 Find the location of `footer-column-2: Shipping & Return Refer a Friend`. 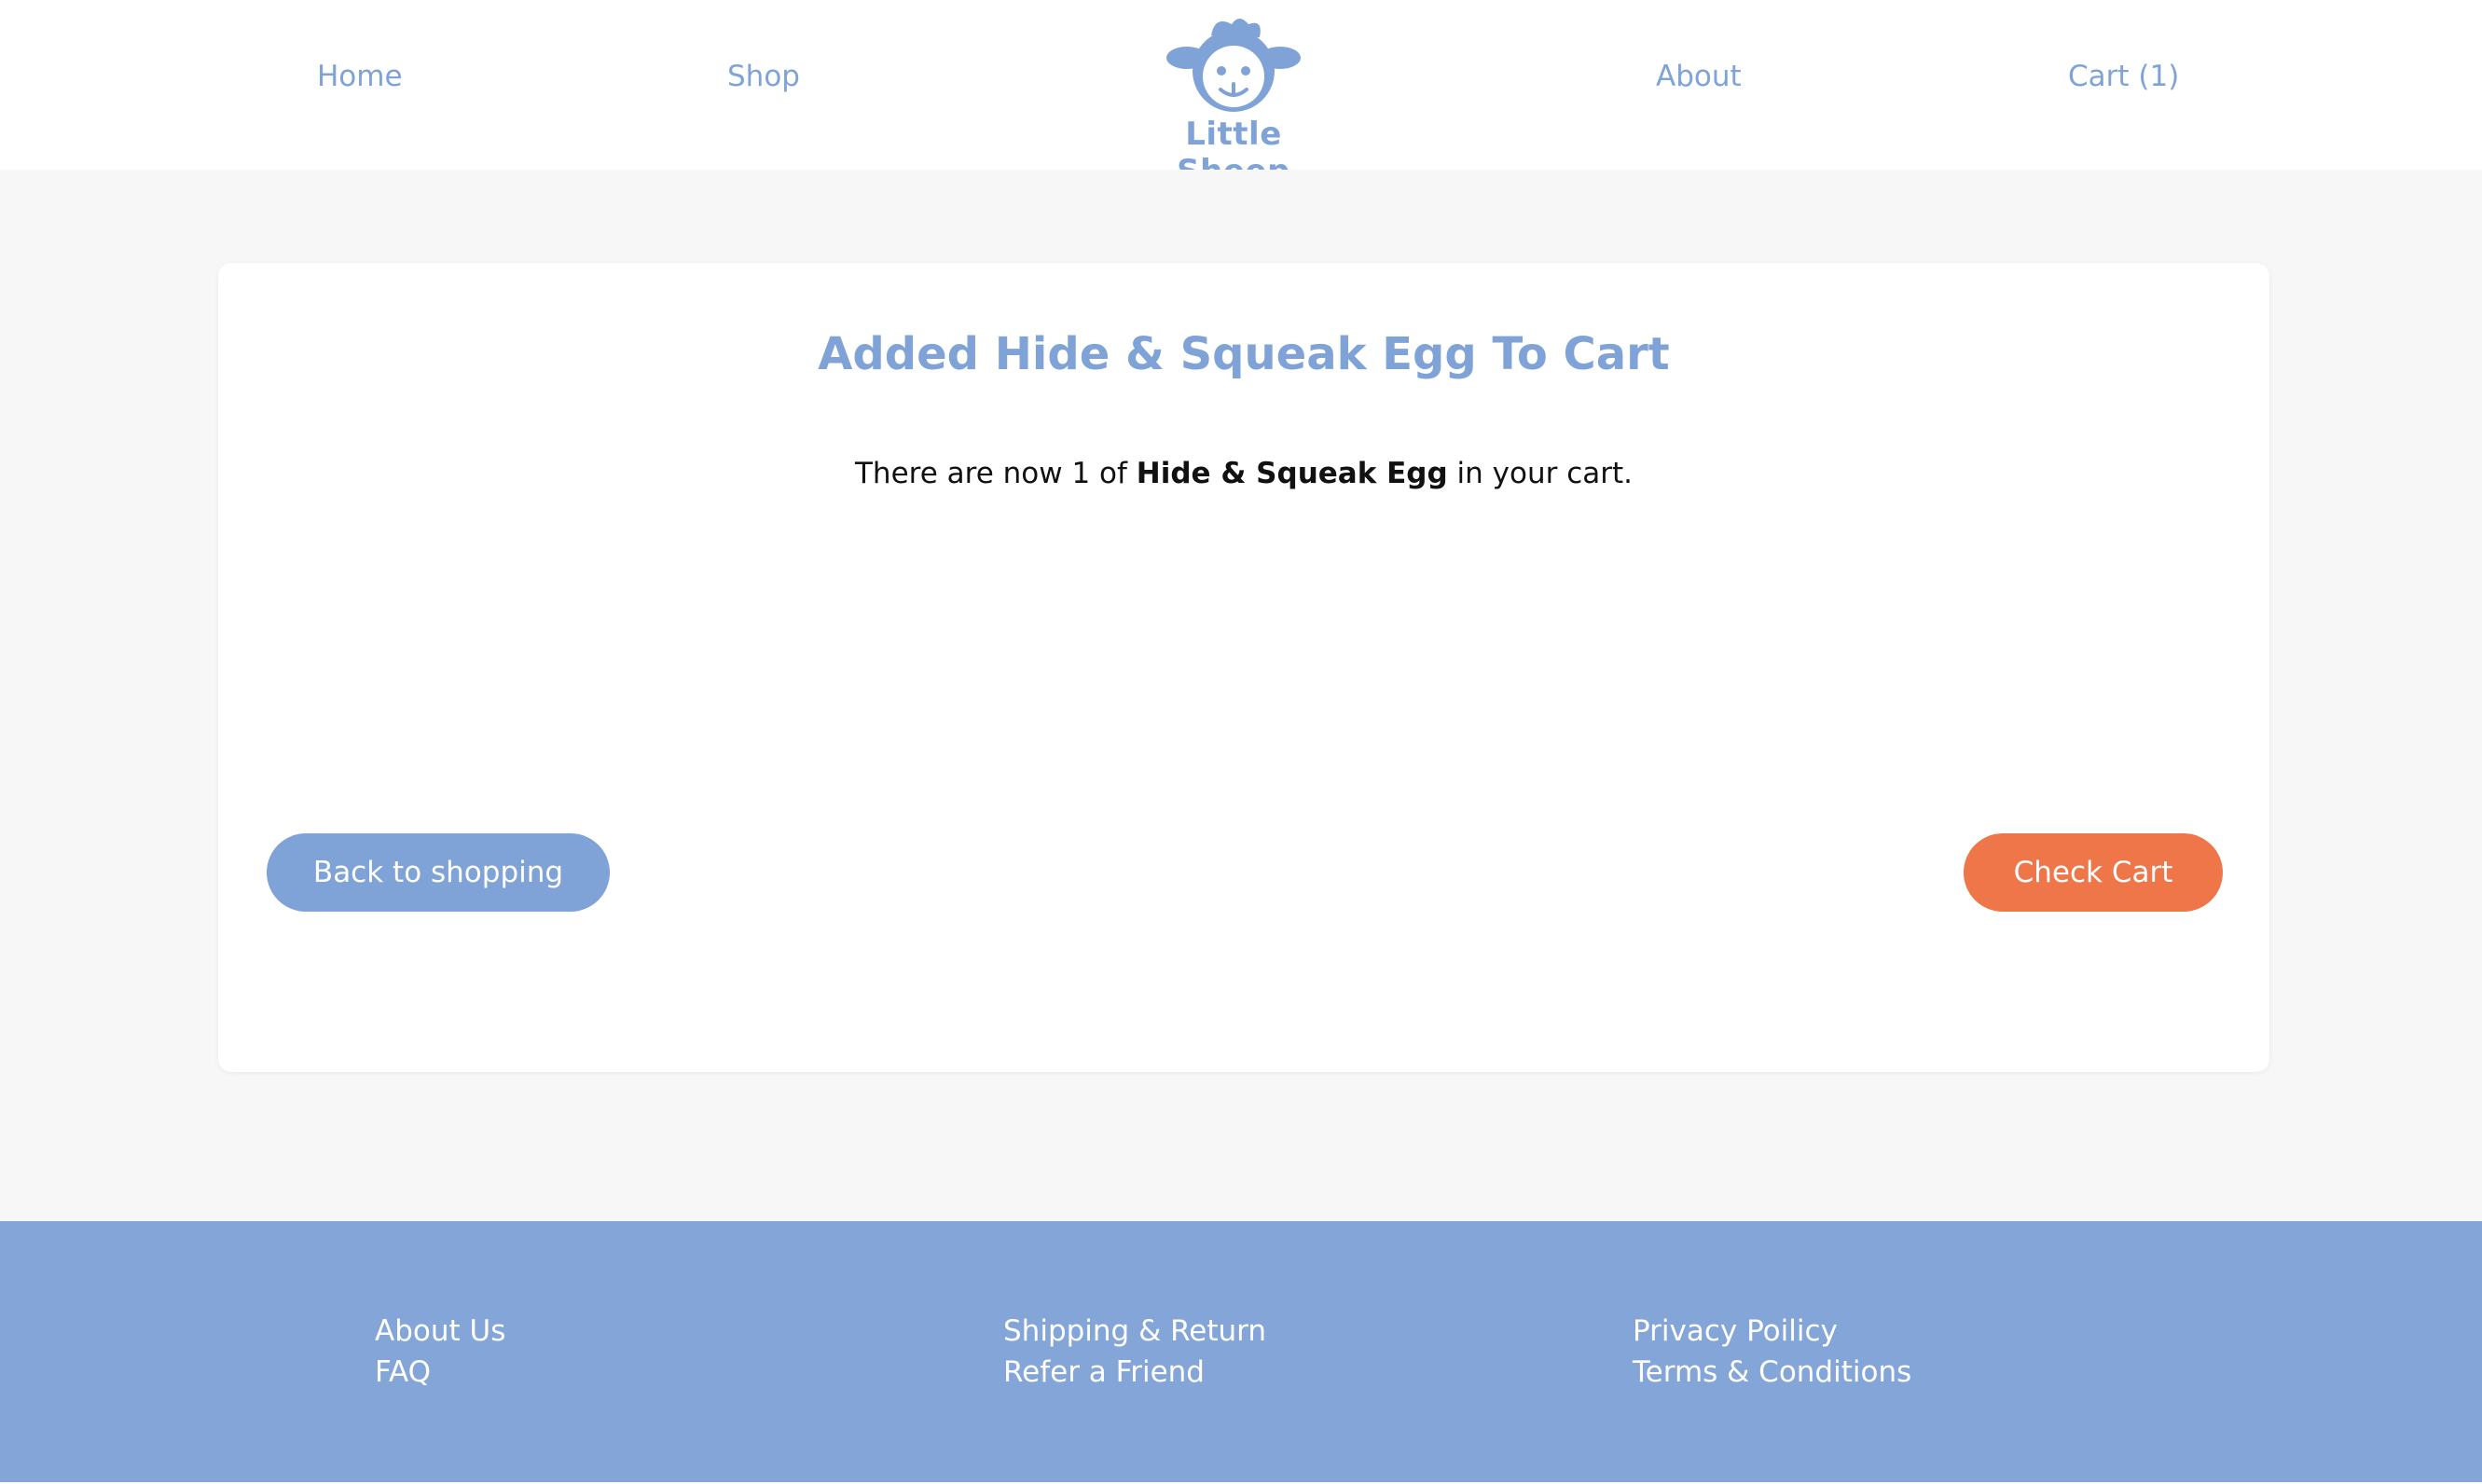

footer-column-2: Shipping & Return Refer a Friend is located at coordinates (1134, 1352).